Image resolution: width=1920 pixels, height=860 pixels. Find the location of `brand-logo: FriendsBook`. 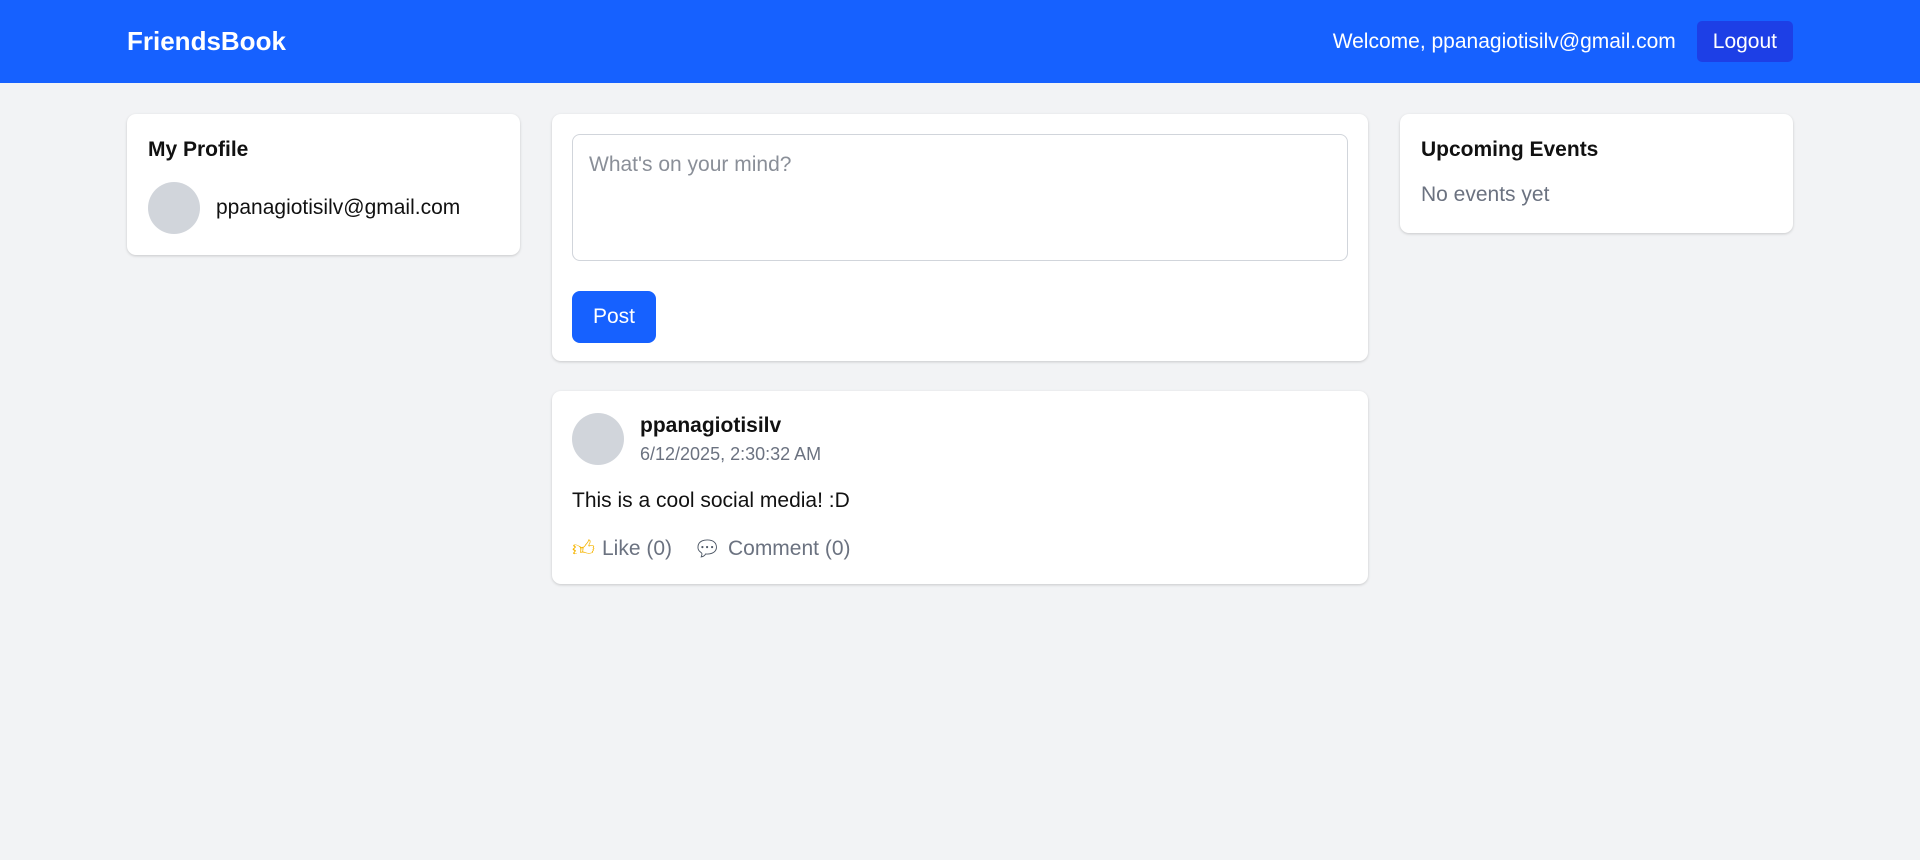

brand-logo: FriendsBook is located at coordinates (206, 41).